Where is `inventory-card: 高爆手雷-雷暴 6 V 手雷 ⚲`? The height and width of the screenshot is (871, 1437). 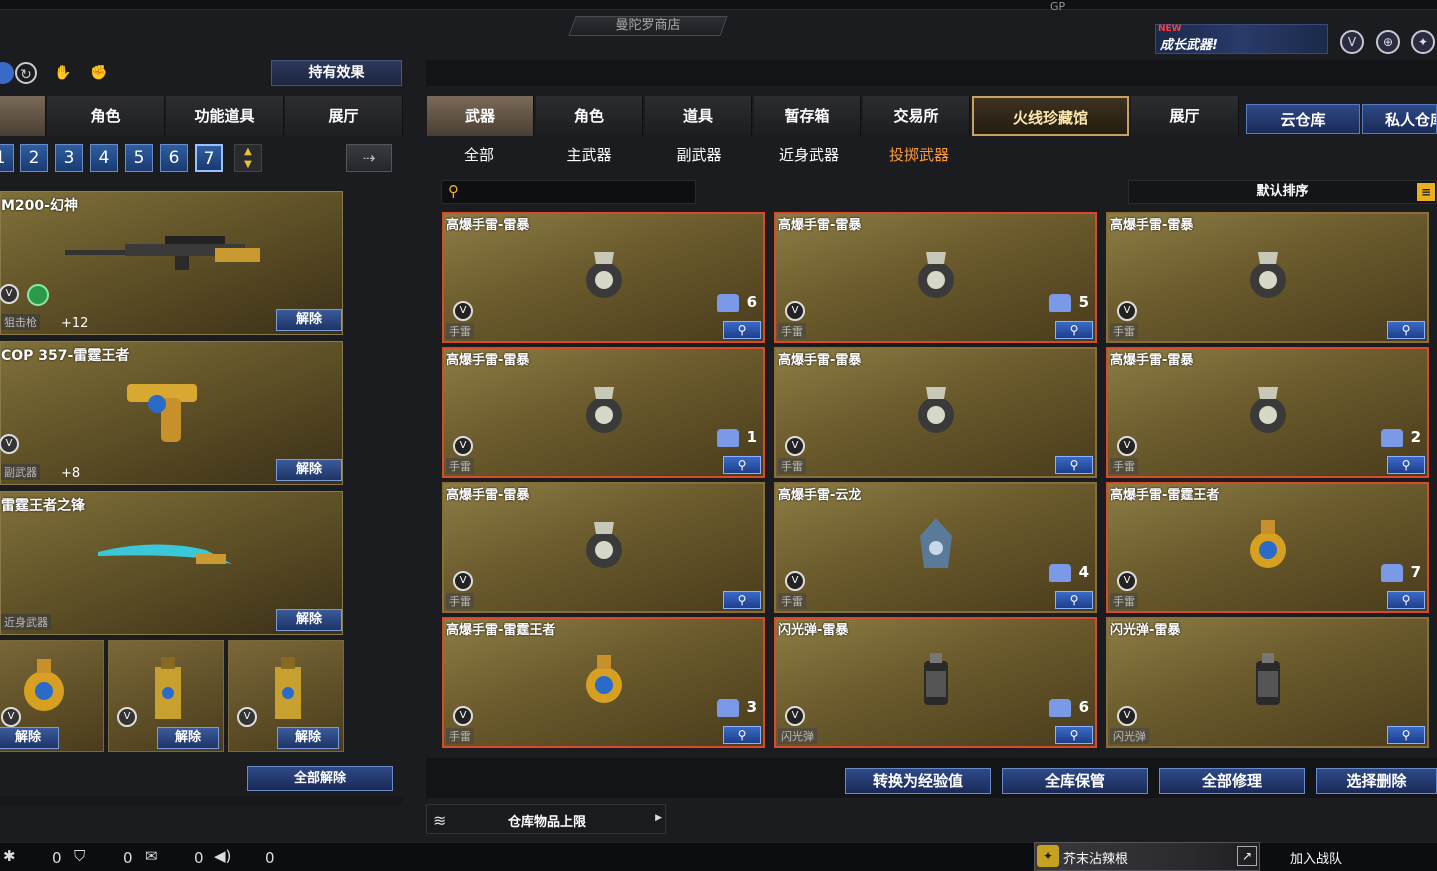 inventory-card: 高爆手雷-雷暴 6 V 手雷 ⚲ is located at coordinates (603, 277).